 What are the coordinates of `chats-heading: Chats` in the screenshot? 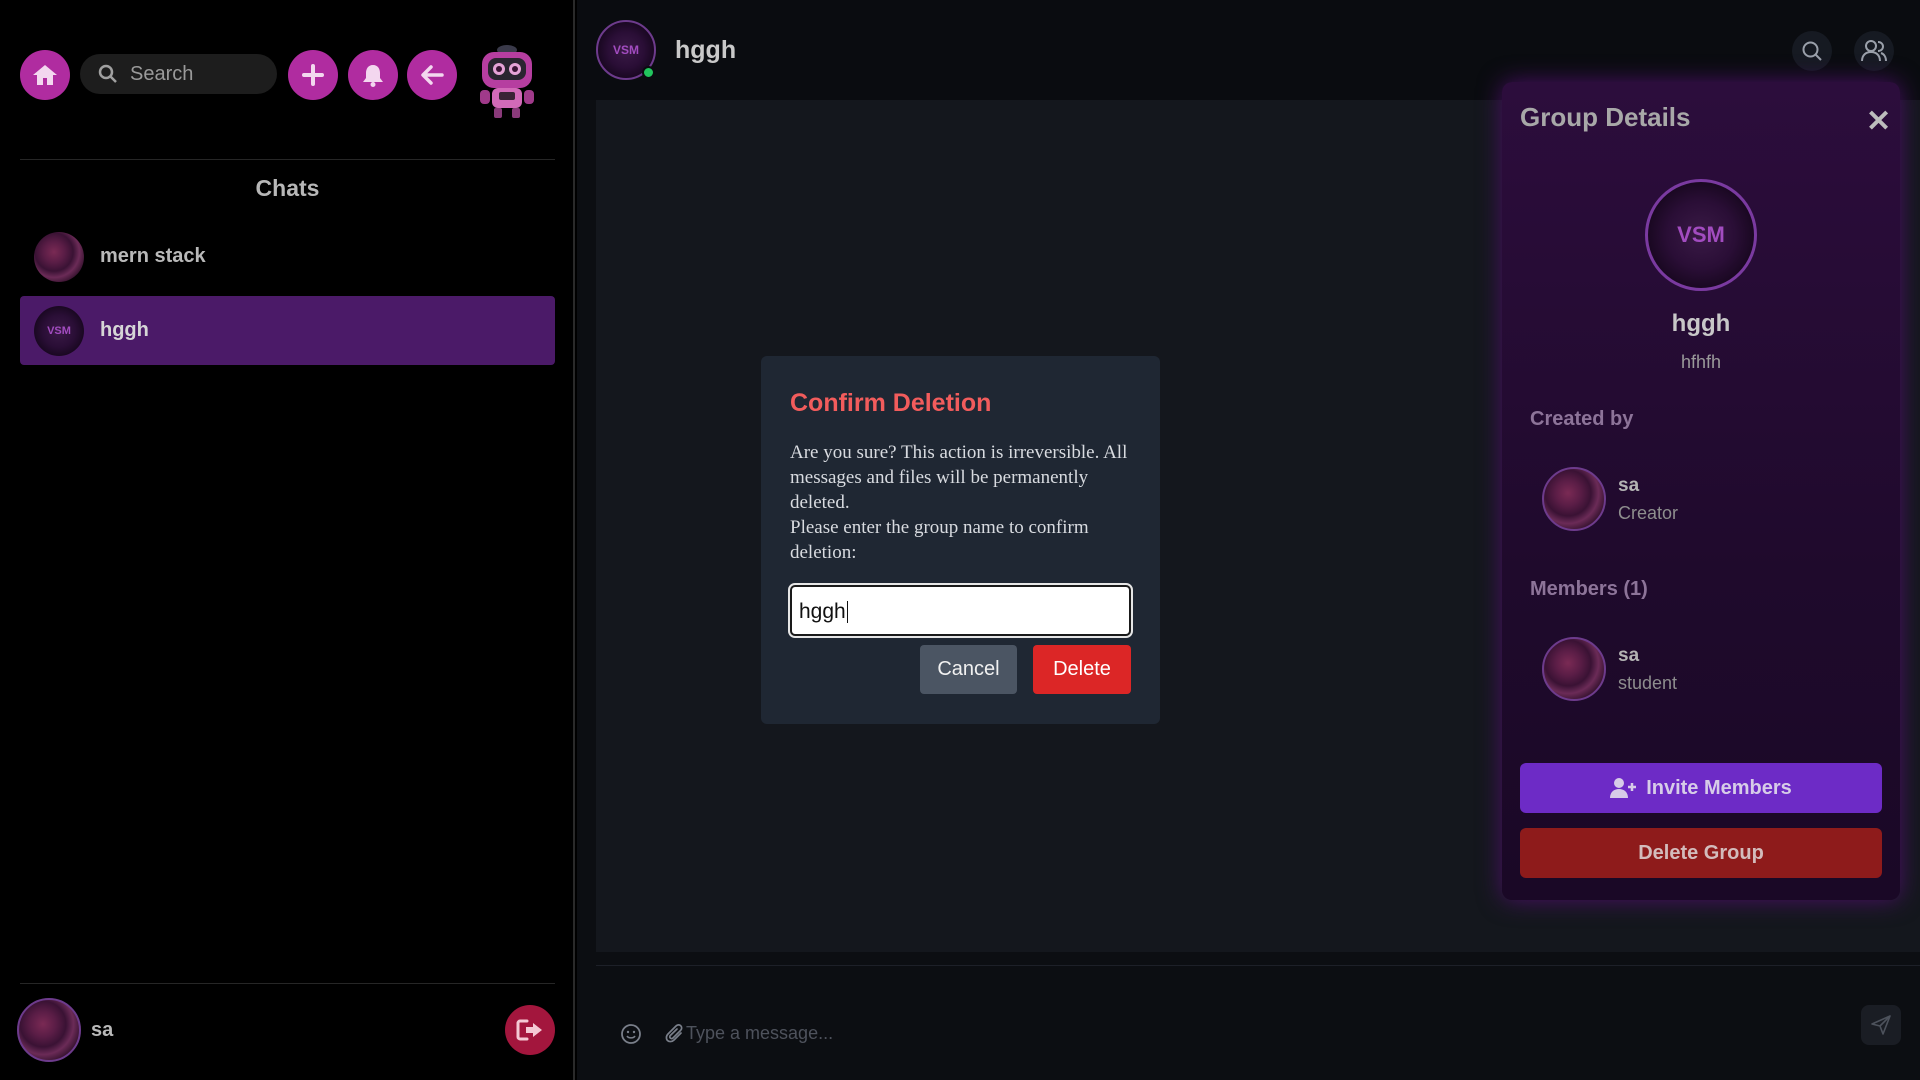 It's located at (287, 188).